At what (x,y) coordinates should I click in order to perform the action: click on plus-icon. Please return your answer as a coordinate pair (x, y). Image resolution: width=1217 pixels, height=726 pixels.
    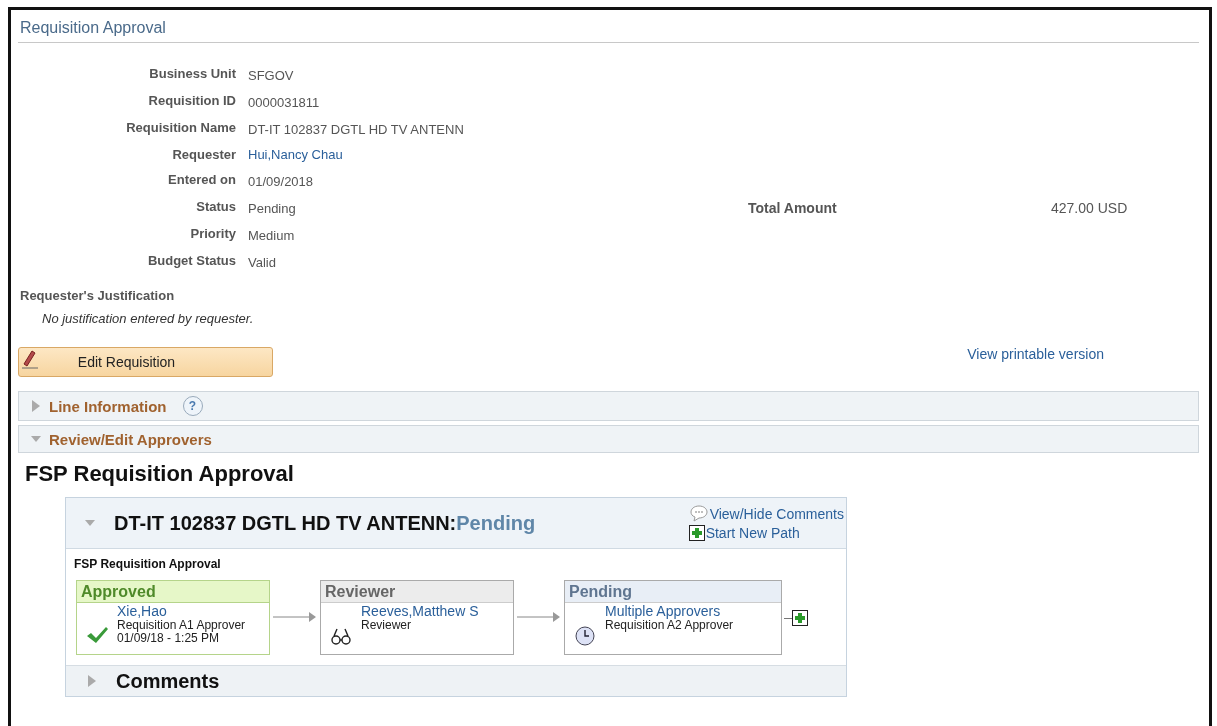
    Looking at the image, I should click on (696, 533).